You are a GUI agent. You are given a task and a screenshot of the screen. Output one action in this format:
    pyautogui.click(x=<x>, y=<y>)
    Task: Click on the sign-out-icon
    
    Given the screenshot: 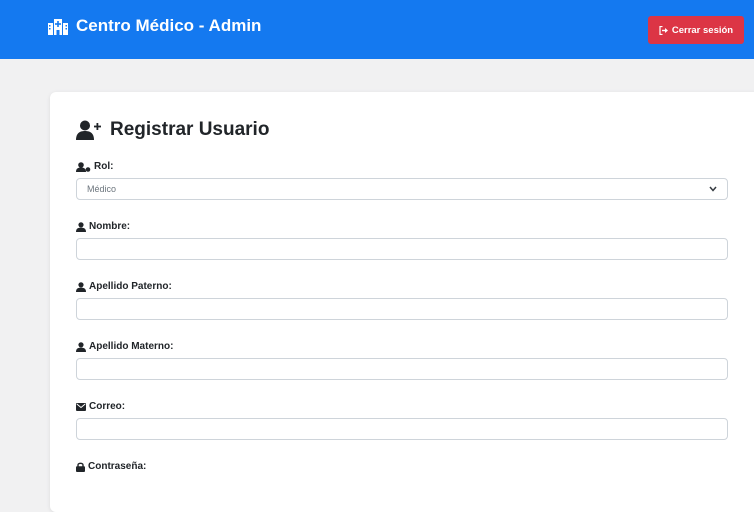 What is the action you would take?
    pyautogui.click(x=663, y=30)
    